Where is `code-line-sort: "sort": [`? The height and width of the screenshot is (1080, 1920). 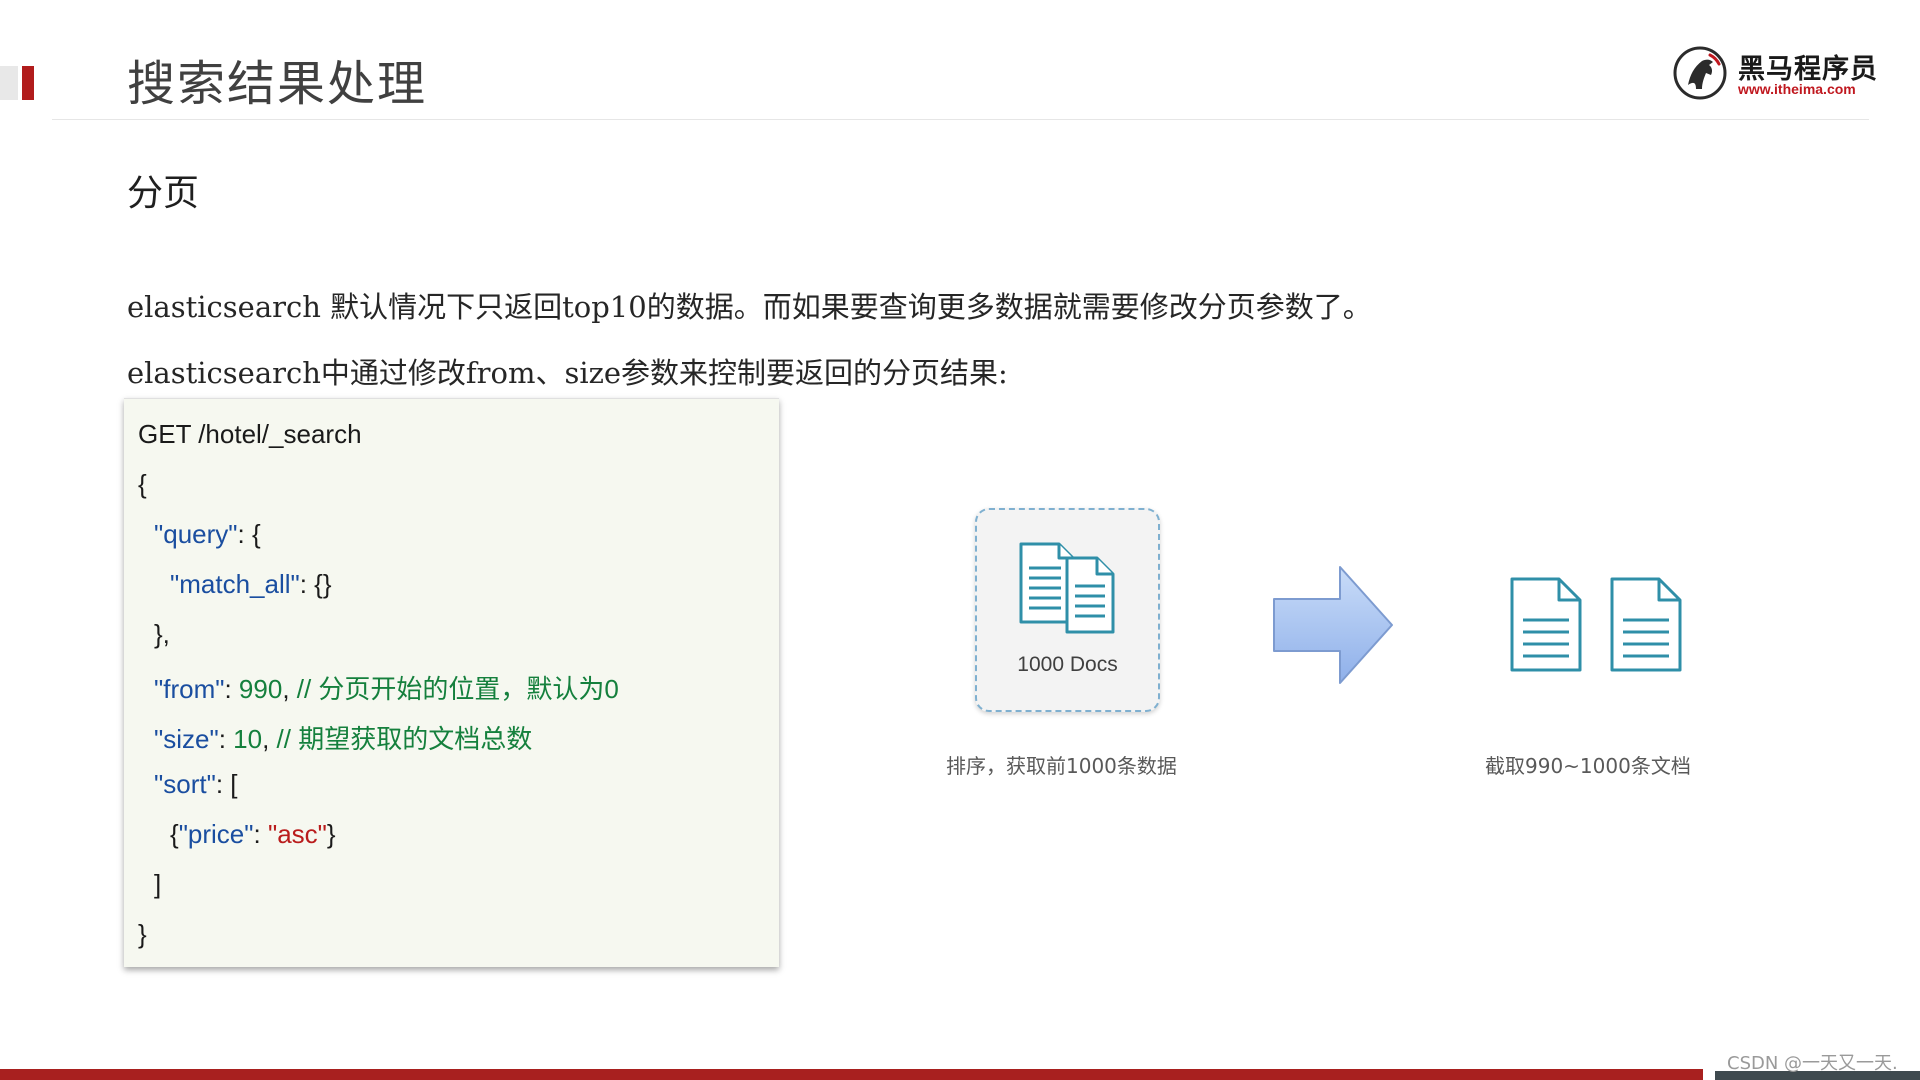
code-line-sort: "sort": [ is located at coordinates (196, 784).